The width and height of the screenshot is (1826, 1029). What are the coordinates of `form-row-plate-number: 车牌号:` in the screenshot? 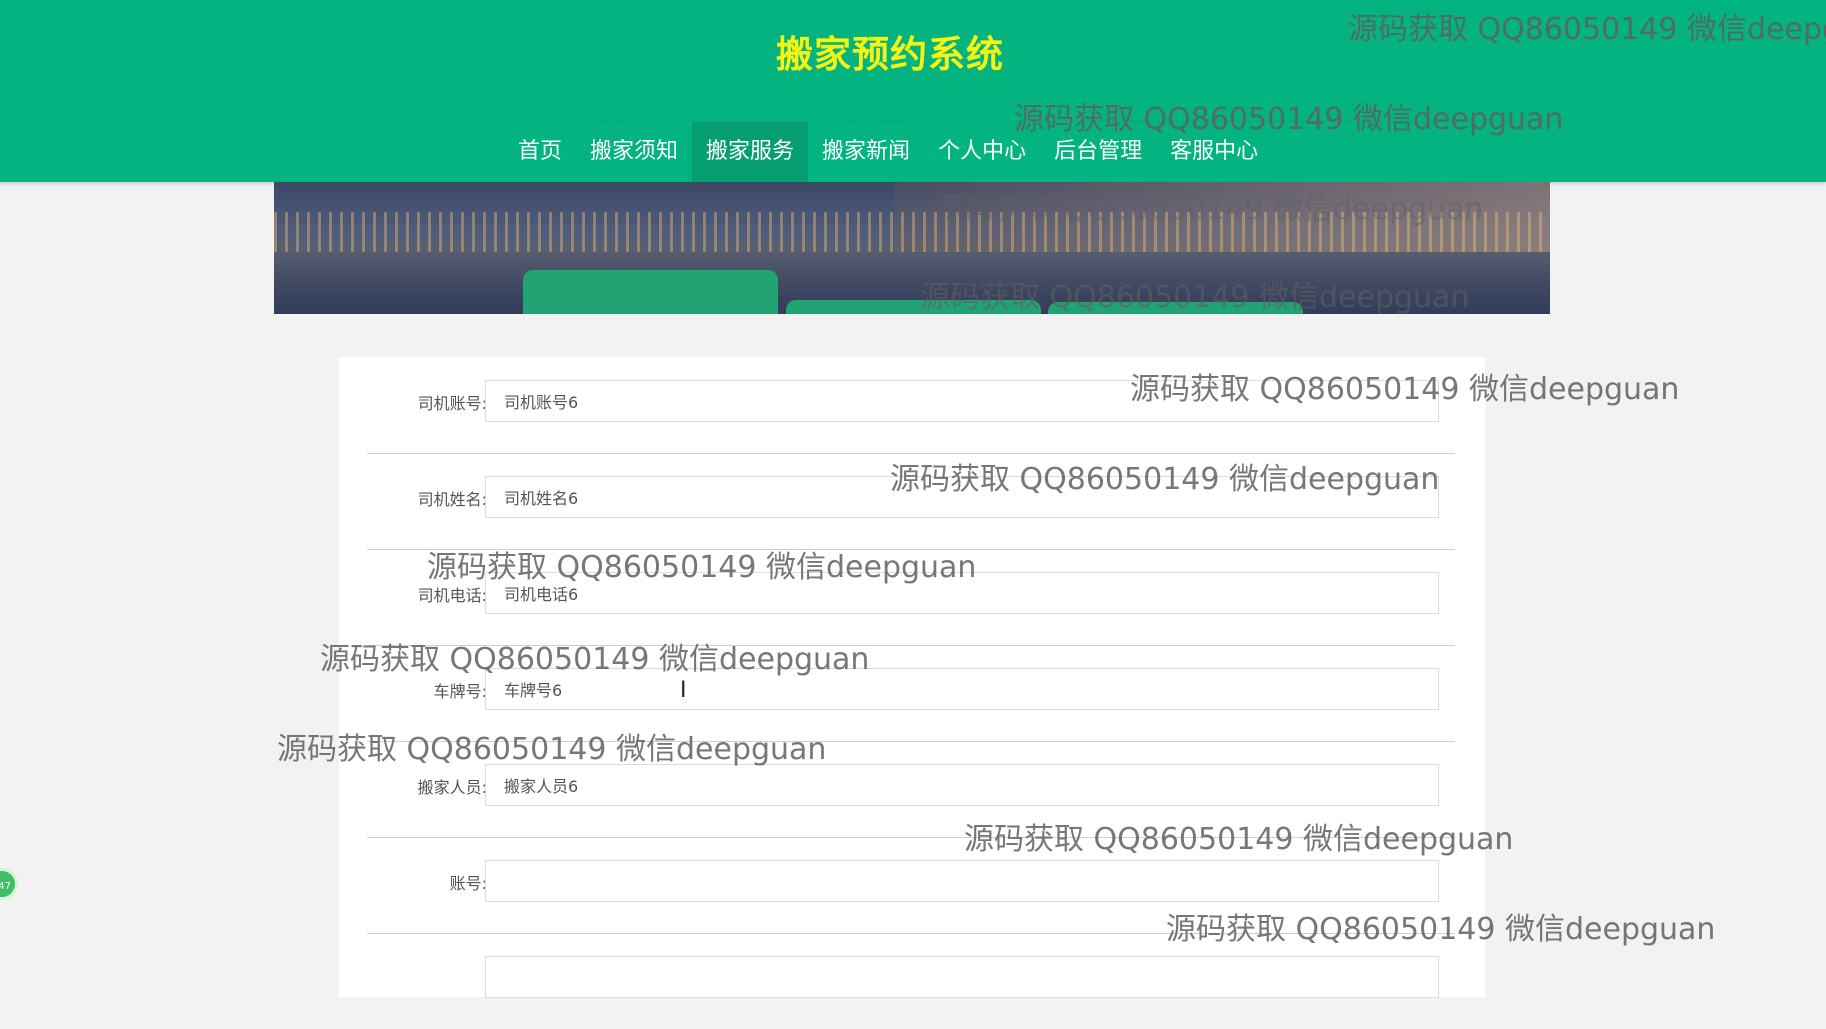 It's located at (911, 693).